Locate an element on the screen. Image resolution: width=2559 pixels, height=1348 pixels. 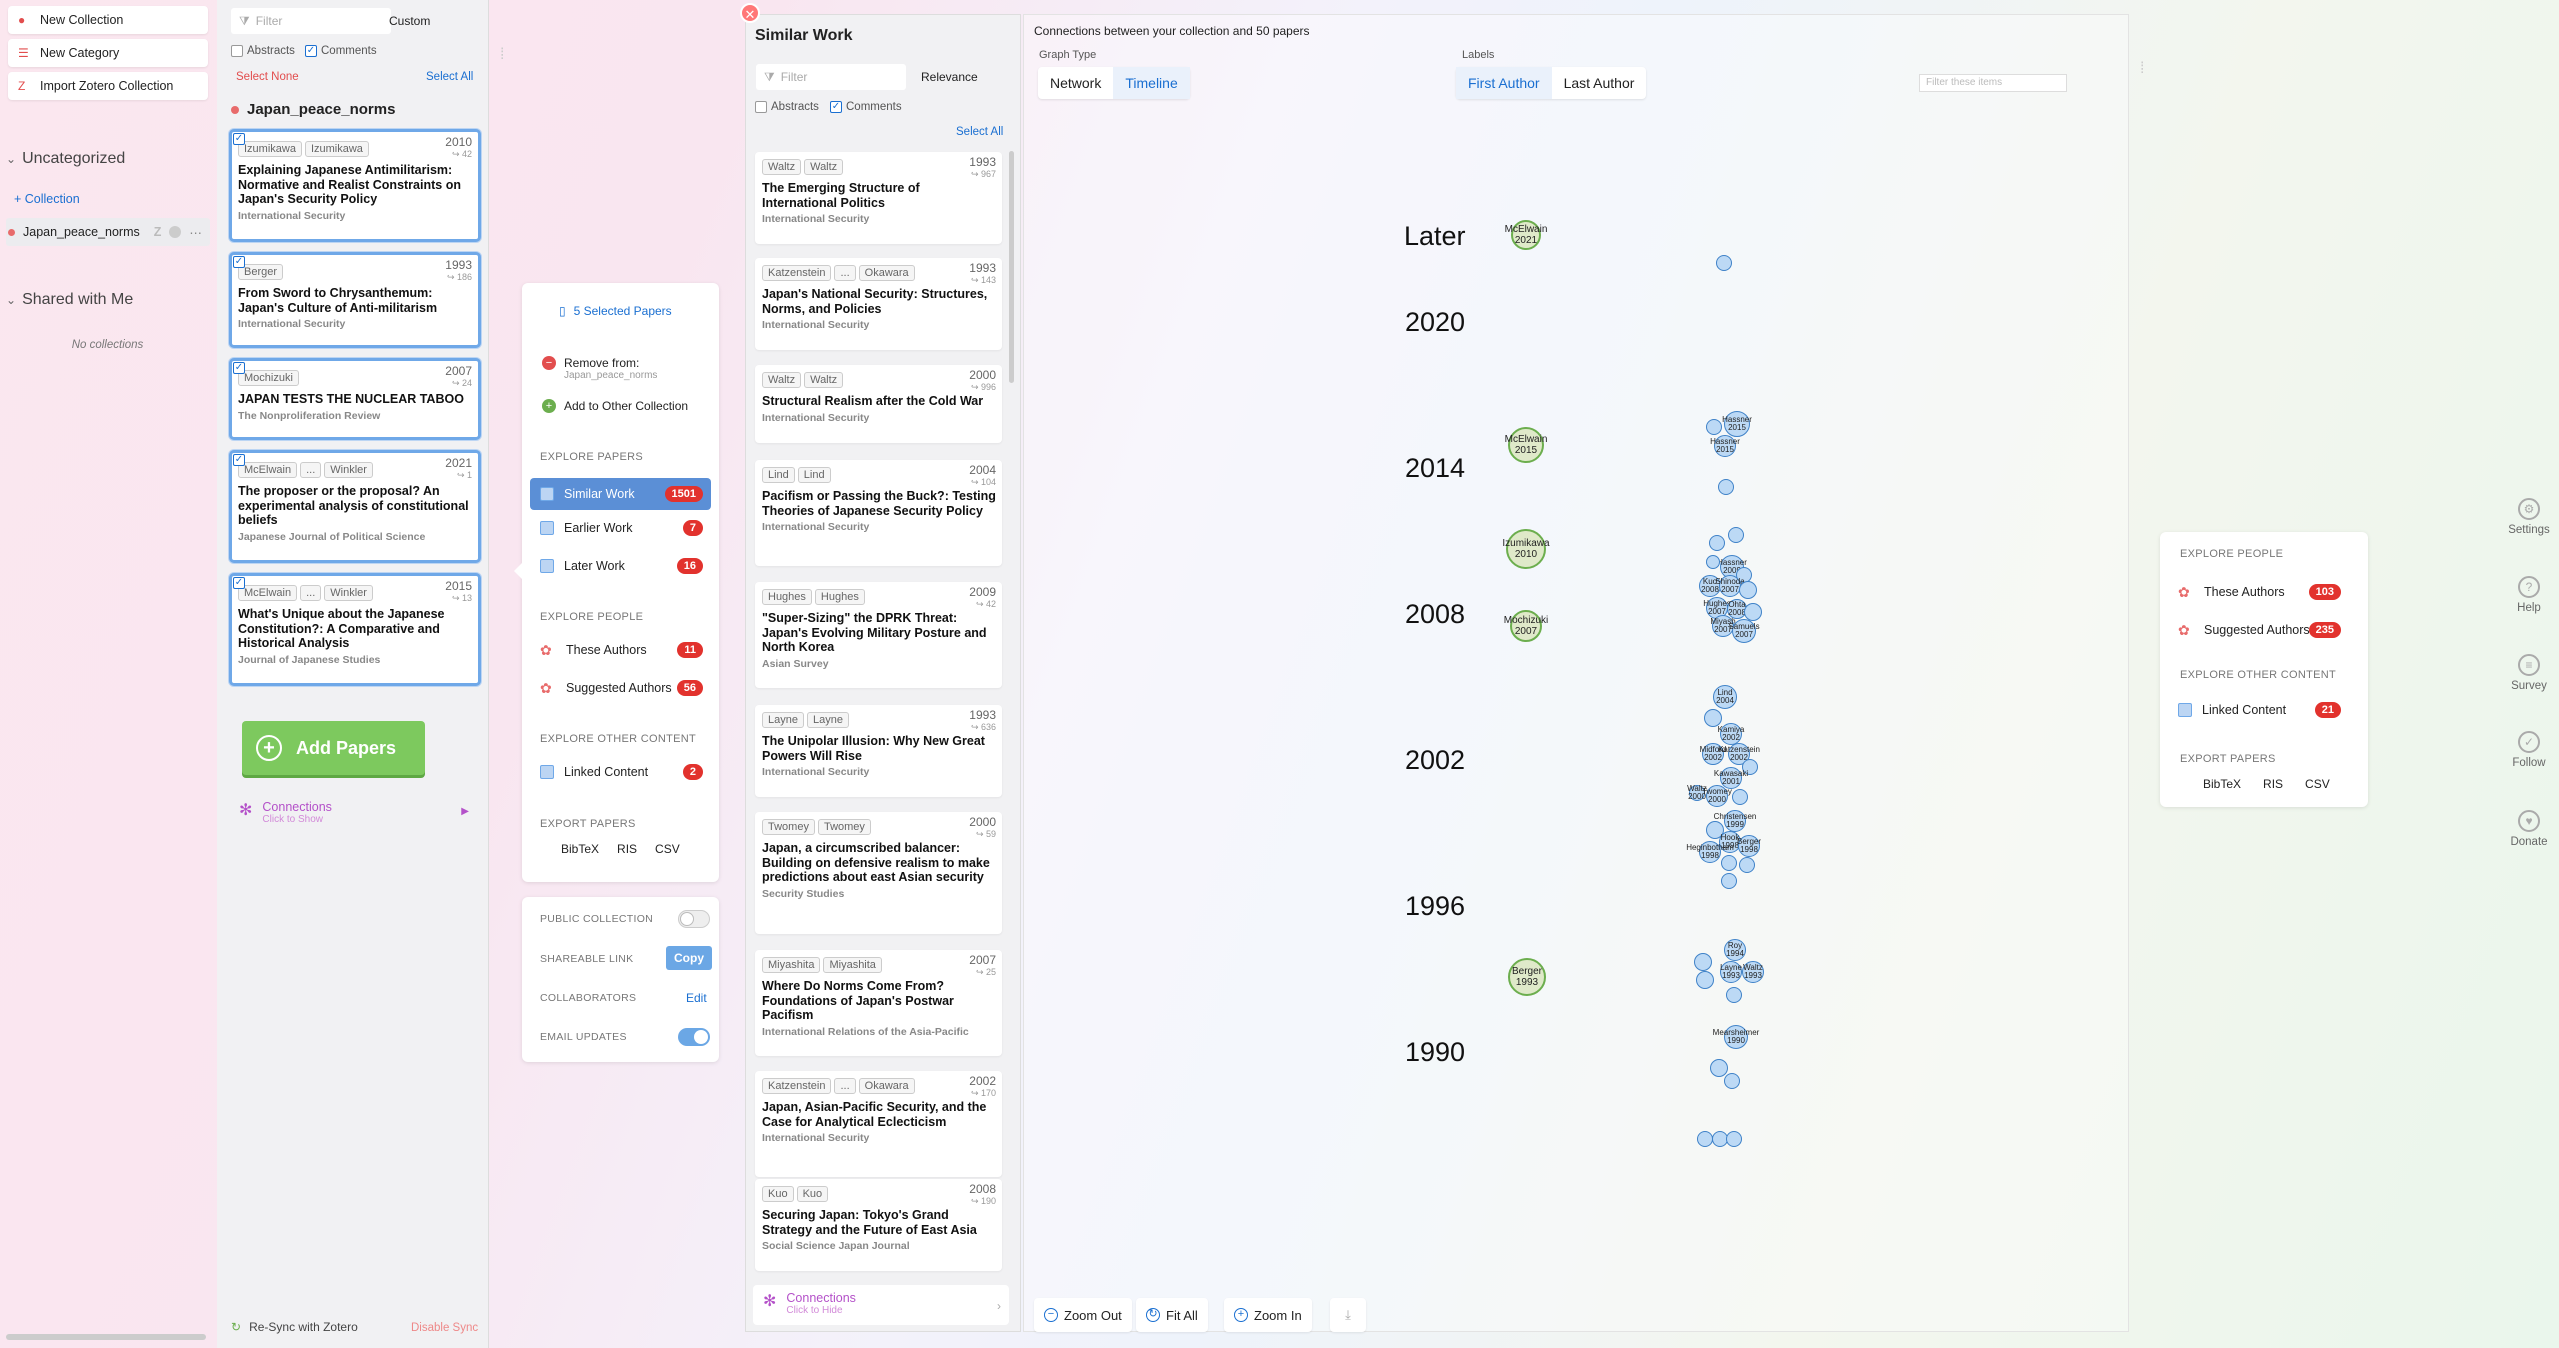
edit-collaborators-link: Edit is located at coordinates (696, 998).